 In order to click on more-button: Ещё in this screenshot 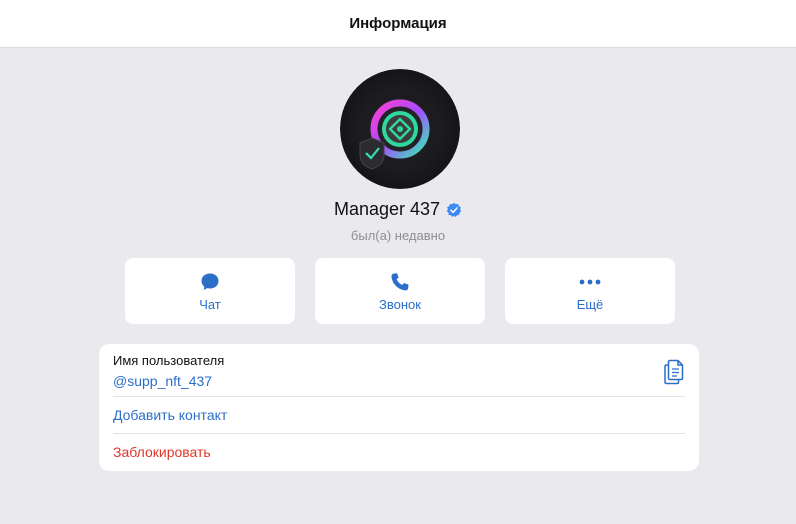, I will do `click(590, 291)`.